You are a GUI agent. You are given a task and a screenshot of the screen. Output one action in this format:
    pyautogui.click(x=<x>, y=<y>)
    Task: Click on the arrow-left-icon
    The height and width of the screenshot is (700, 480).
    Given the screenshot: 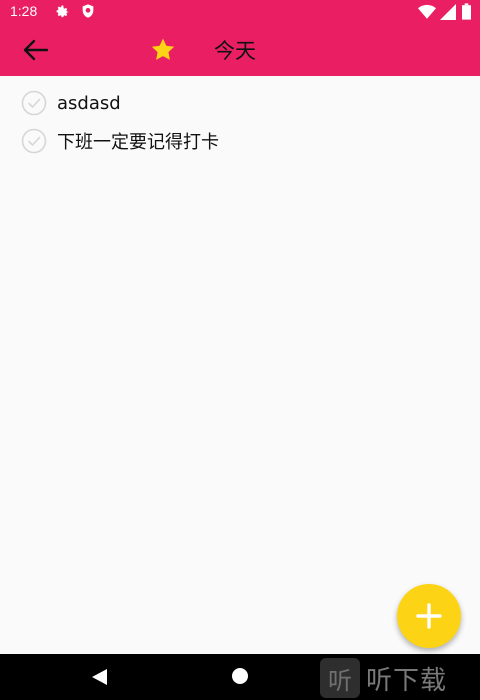 What is the action you would take?
    pyautogui.click(x=36, y=50)
    